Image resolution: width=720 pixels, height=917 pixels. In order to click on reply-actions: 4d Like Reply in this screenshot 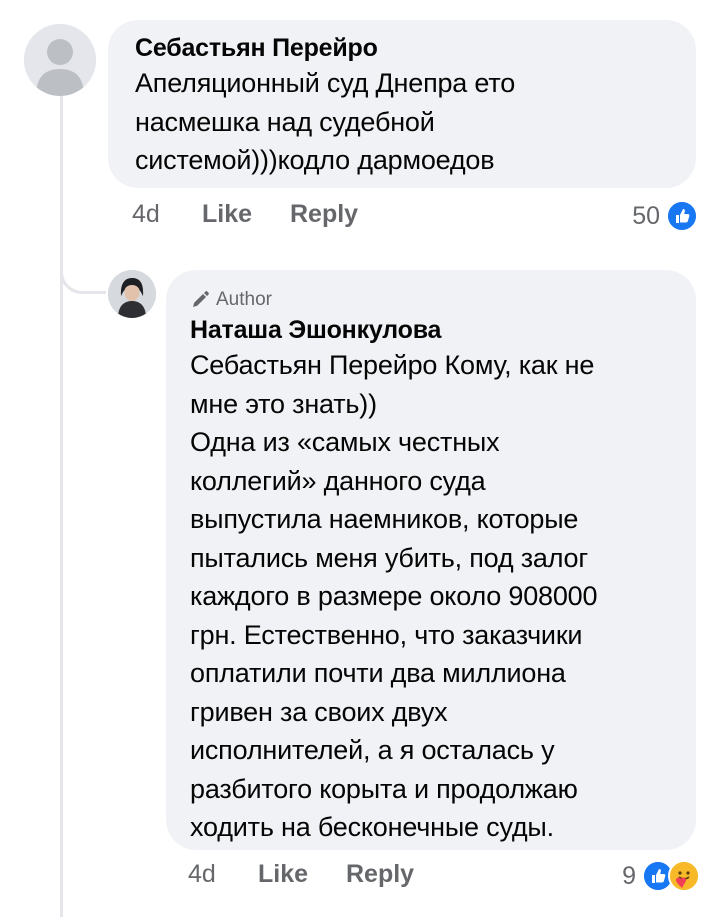, I will do `click(301, 874)`.